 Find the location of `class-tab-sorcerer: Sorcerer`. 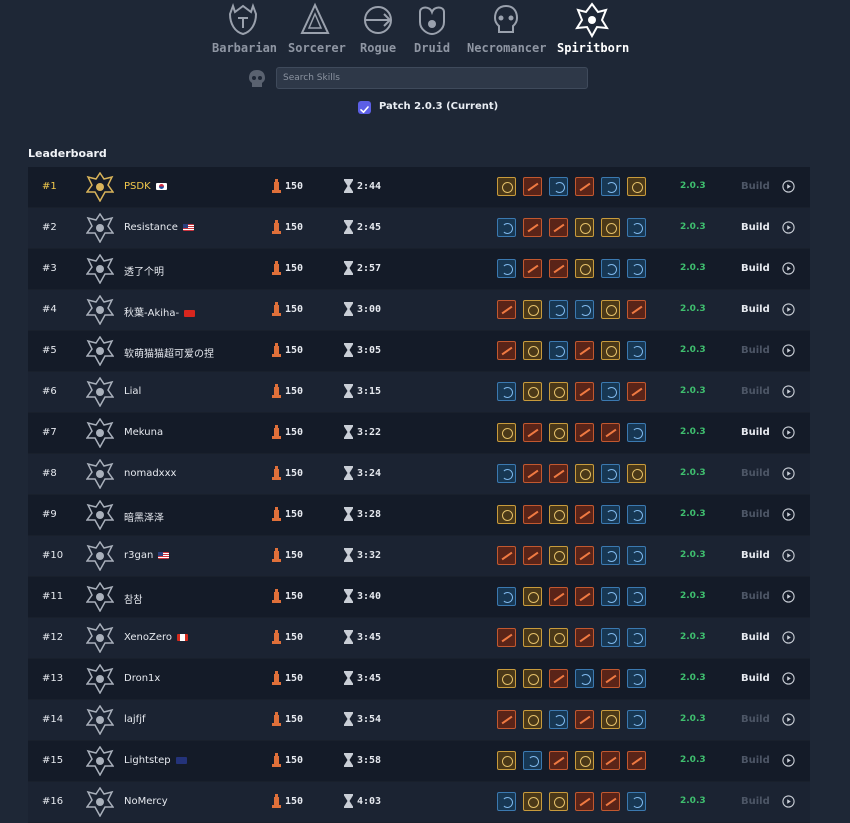

class-tab-sorcerer: Sorcerer is located at coordinates (317, 30).